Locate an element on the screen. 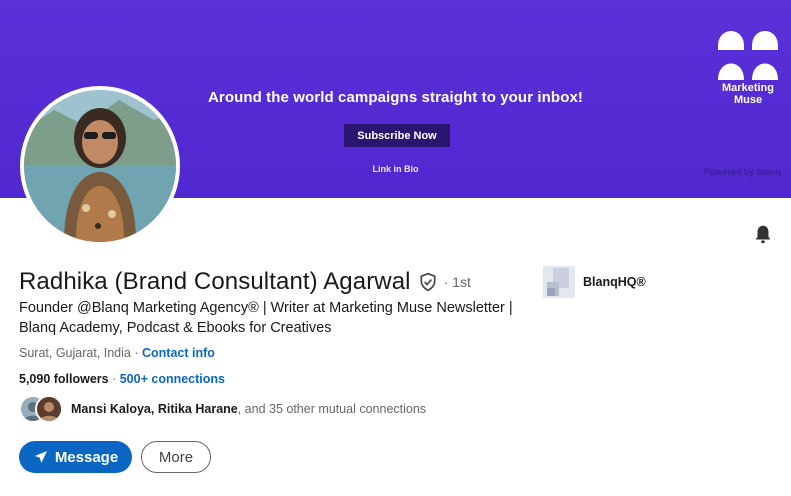  current-company: BlanqHQ® is located at coordinates (594, 282).